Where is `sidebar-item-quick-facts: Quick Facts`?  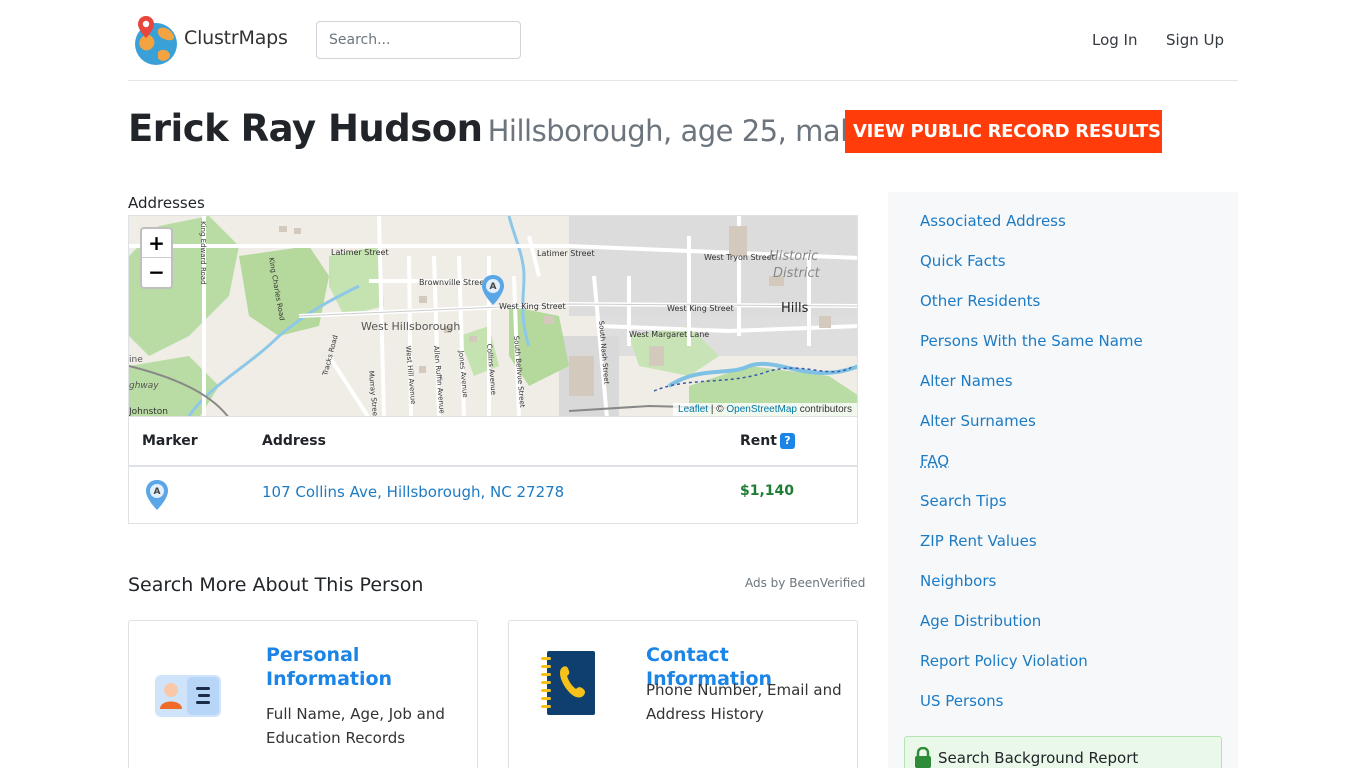
sidebar-item-quick-facts: Quick Facts is located at coordinates (963, 261).